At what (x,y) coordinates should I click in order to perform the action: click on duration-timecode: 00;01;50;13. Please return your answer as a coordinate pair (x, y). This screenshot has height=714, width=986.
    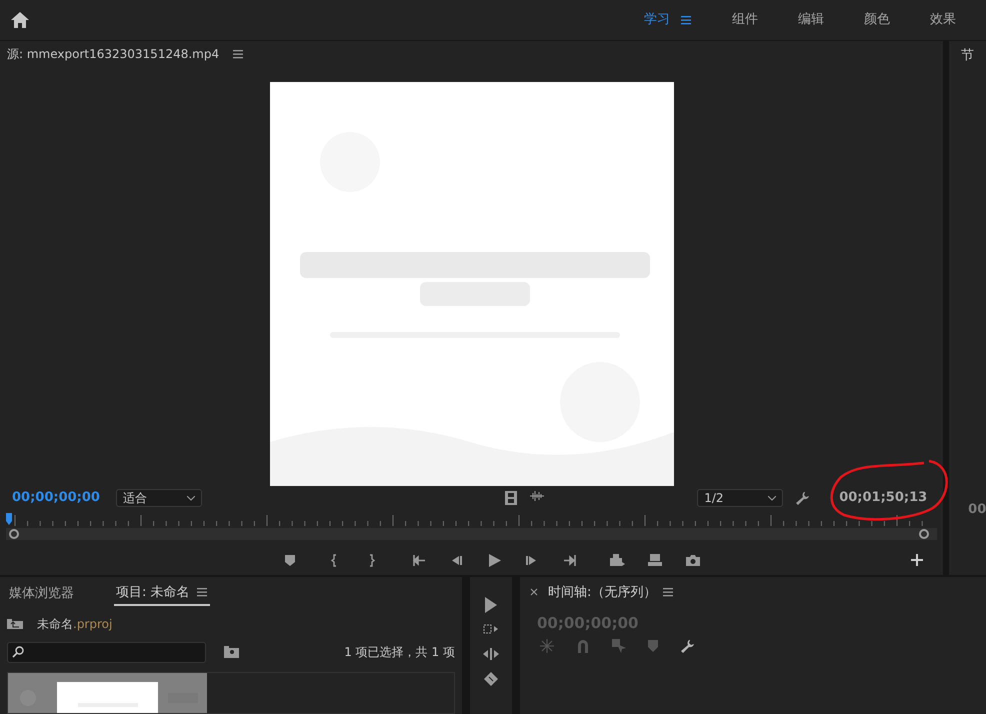
    Looking at the image, I should click on (883, 498).